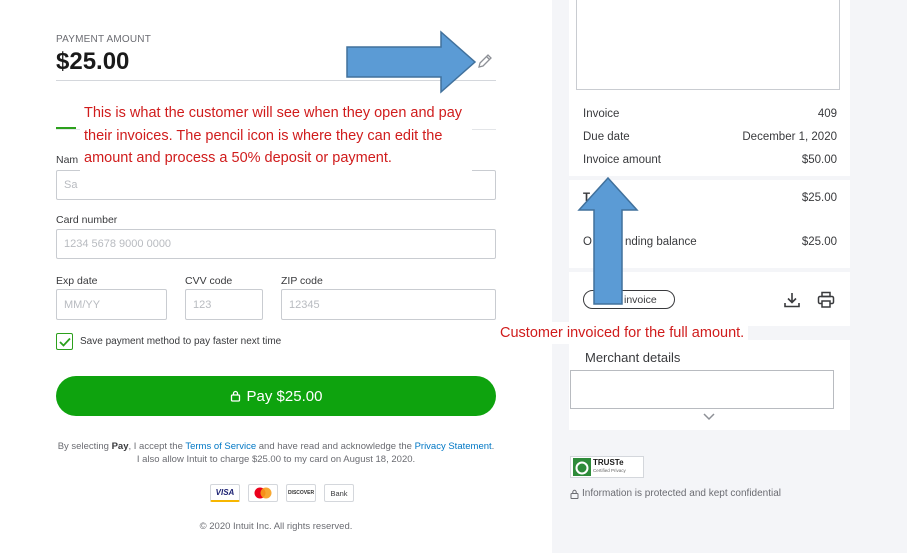  What do you see at coordinates (118, 244) in the screenshot?
I see `card-number-placeholder: 1234 5678 9000 0000` at bounding box center [118, 244].